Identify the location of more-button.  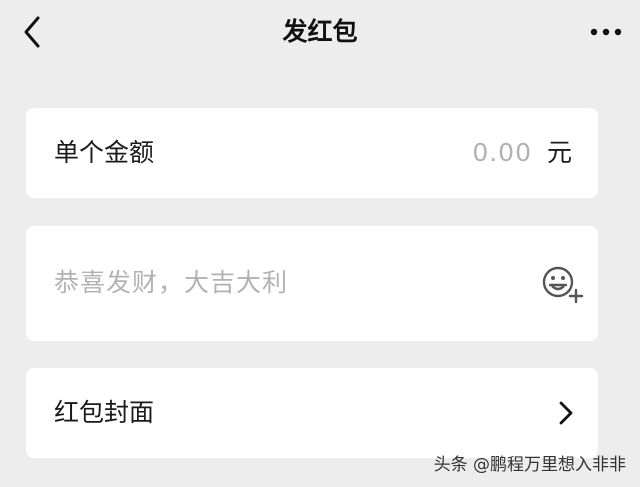
(606, 32).